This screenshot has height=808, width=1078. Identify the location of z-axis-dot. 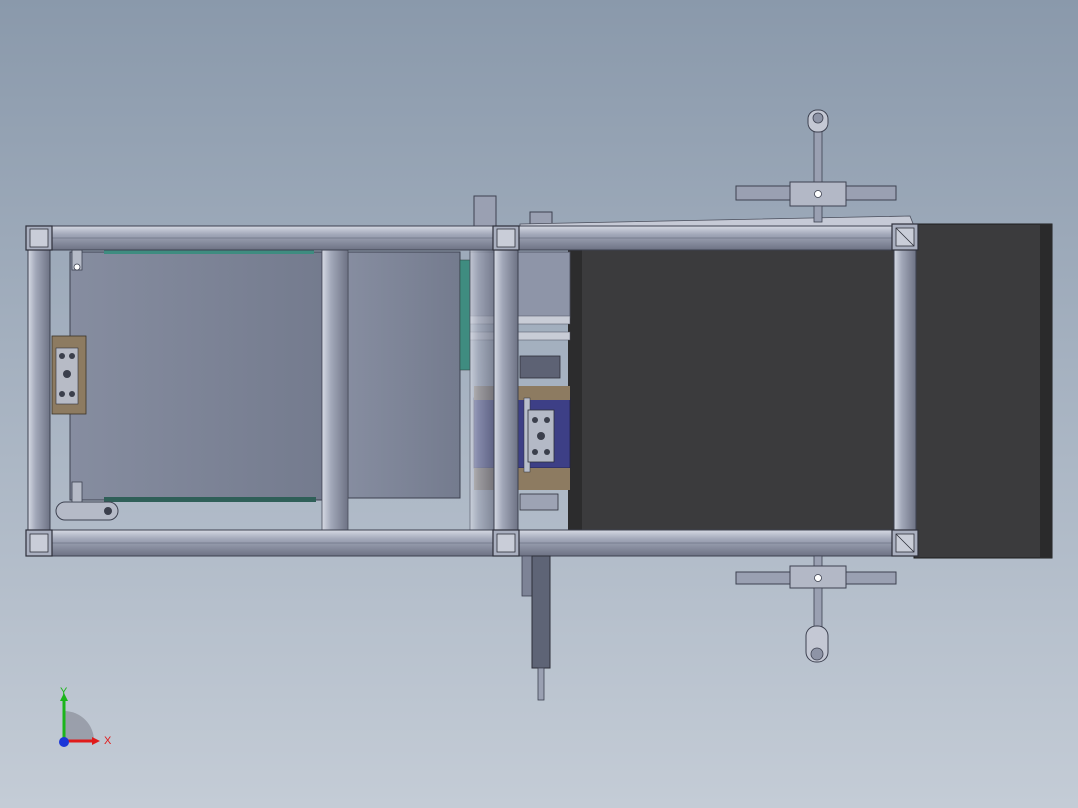
(64, 742).